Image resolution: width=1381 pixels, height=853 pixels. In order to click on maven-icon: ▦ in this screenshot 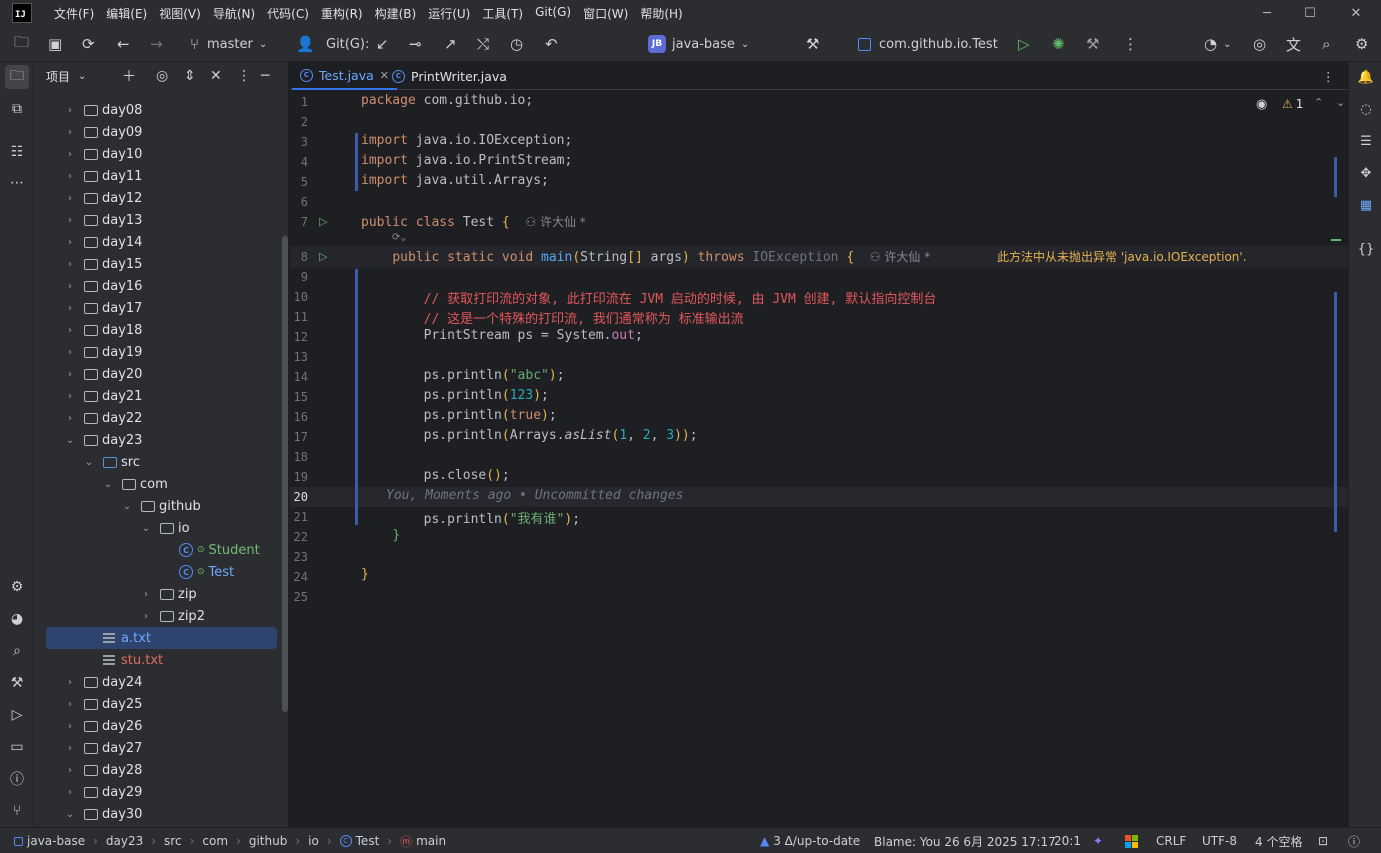, I will do `click(1366, 205)`.